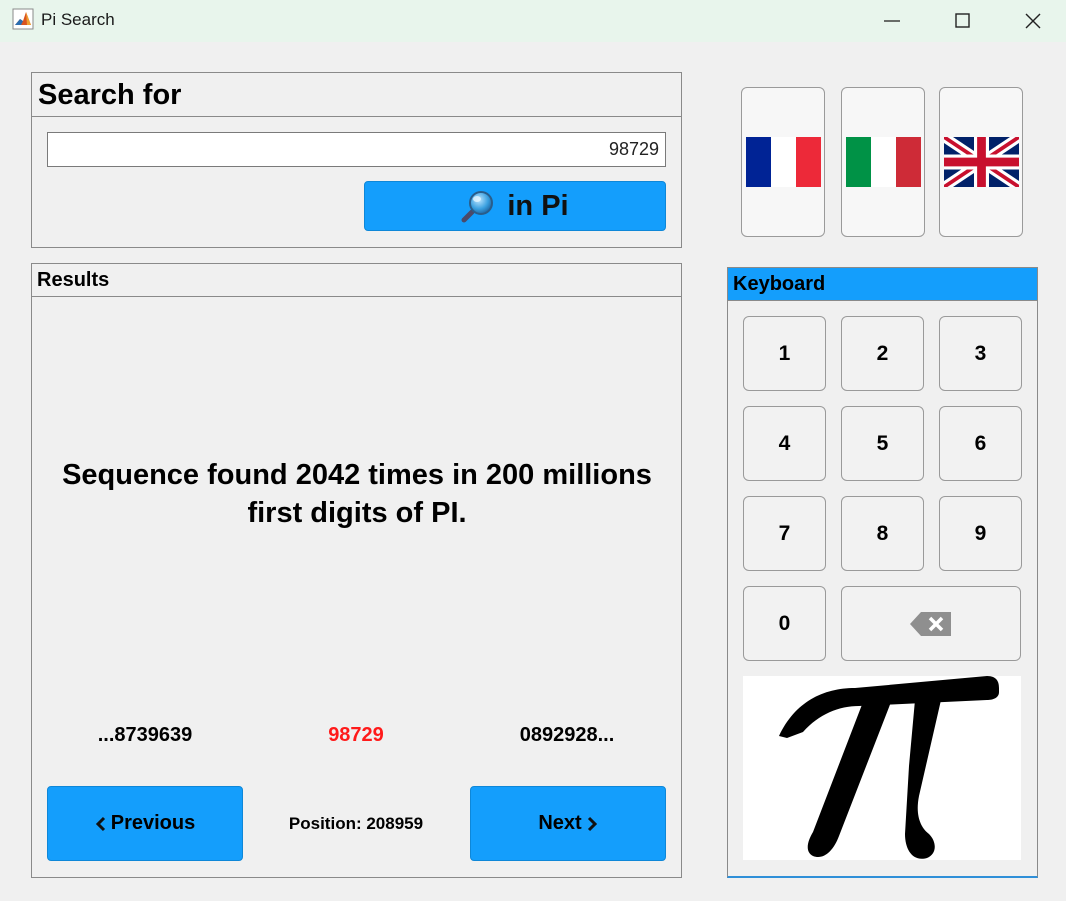 Image resolution: width=1066 pixels, height=901 pixels. What do you see at coordinates (980, 353) in the screenshot?
I see `key-3: 3` at bounding box center [980, 353].